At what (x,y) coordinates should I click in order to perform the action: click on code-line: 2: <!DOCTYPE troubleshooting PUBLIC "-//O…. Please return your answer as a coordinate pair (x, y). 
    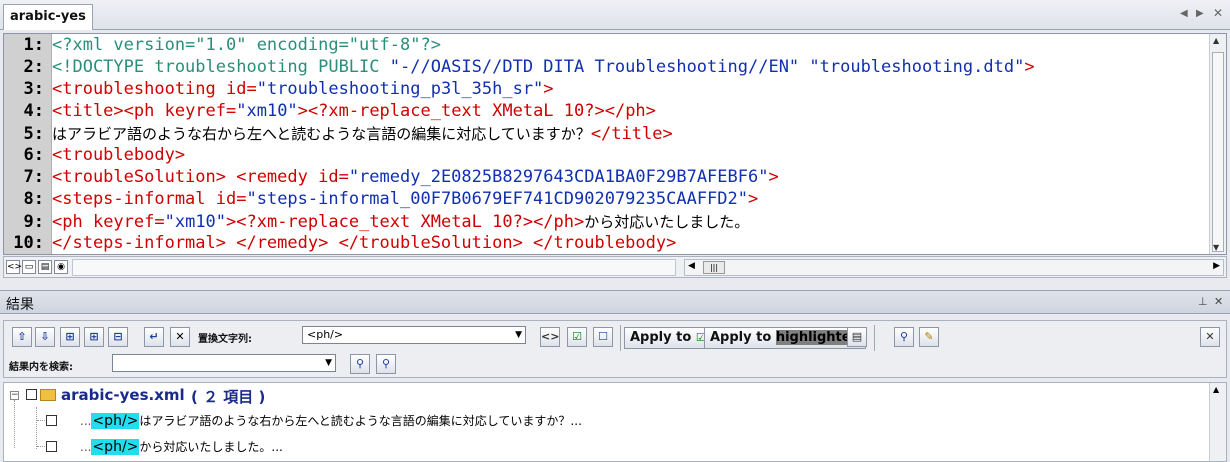
    Looking at the image, I should click on (604, 68).